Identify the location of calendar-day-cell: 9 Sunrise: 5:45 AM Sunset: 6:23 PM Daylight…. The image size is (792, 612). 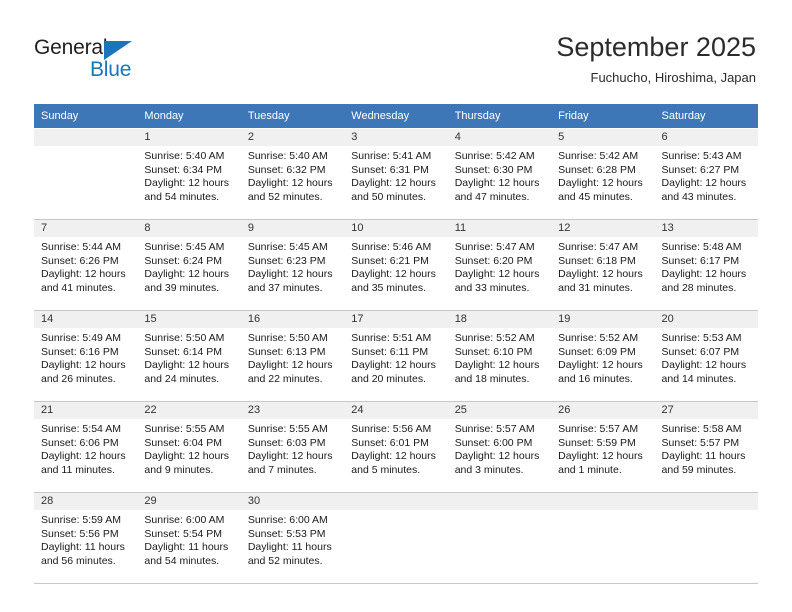
(292, 265).